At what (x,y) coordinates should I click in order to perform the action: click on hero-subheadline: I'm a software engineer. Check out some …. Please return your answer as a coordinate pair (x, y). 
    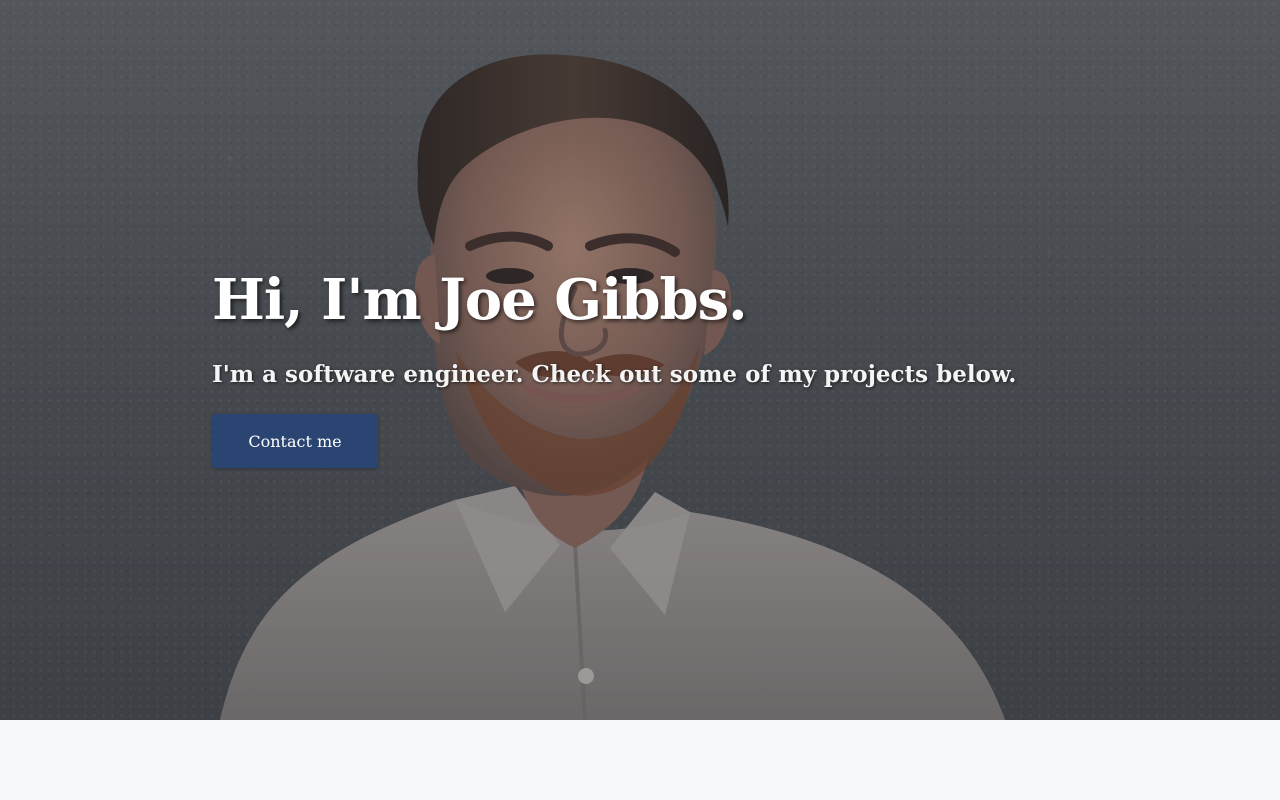
    Looking at the image, I should click on (614, 374).